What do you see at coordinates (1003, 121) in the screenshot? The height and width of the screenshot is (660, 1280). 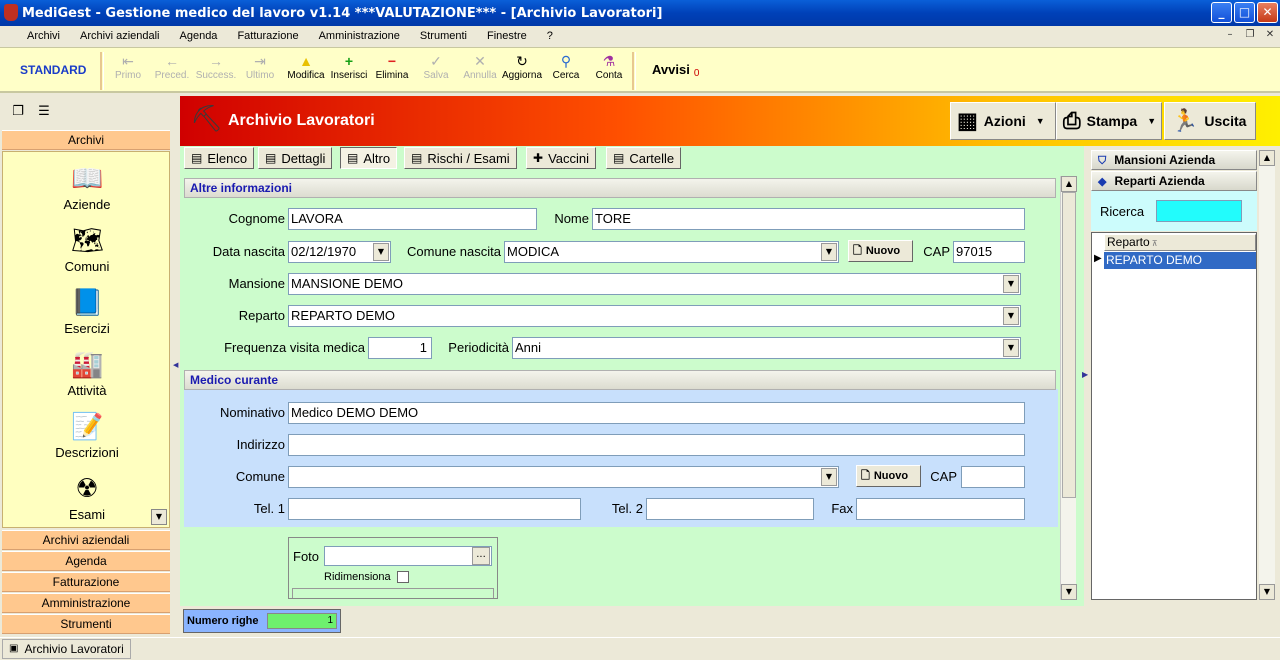 I see `azioni-button: ▦ Azioni ▼` at bounding box center [1003, 121].